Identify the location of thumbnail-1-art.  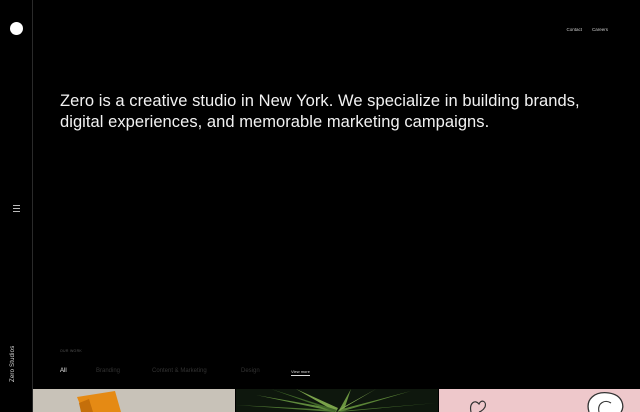
(134, 400).